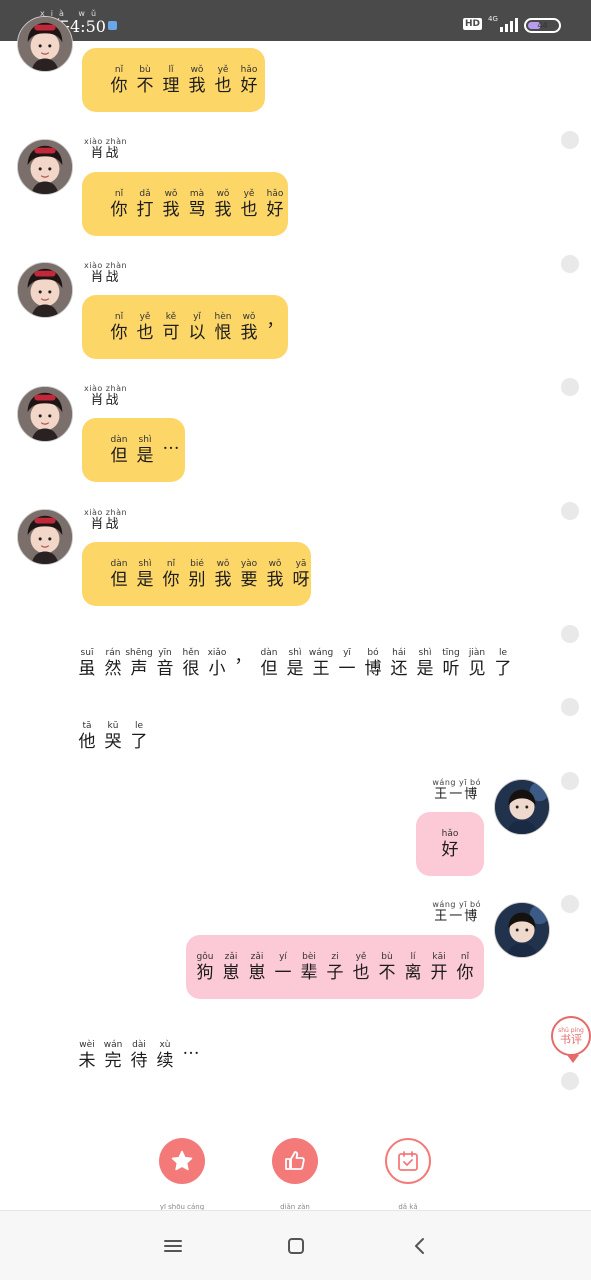  I want to click on message-bubble: hǎo 好, so click(450, 844).